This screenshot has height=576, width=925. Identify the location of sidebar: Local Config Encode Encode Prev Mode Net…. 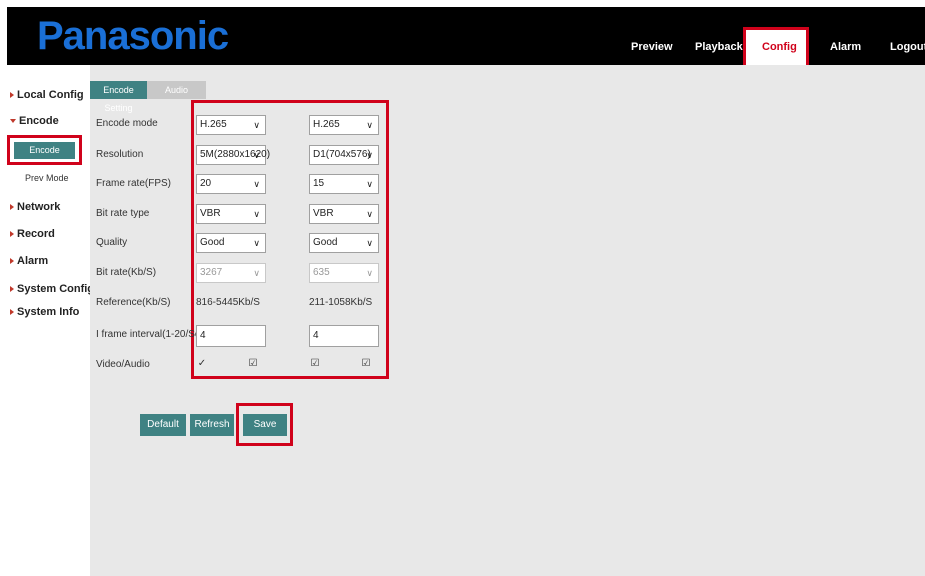
(50, 320).